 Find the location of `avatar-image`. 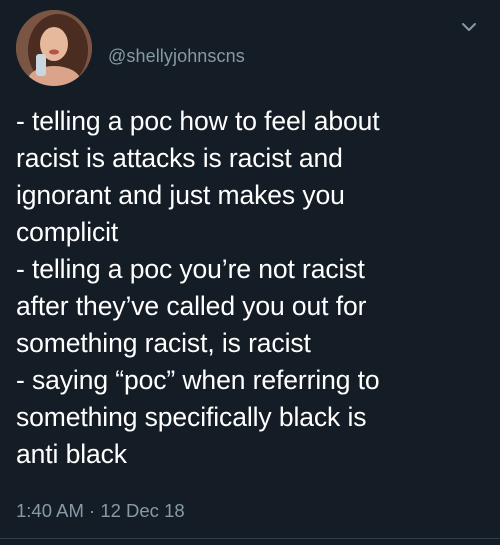

avatar-image is located at coordinates (54, 48).